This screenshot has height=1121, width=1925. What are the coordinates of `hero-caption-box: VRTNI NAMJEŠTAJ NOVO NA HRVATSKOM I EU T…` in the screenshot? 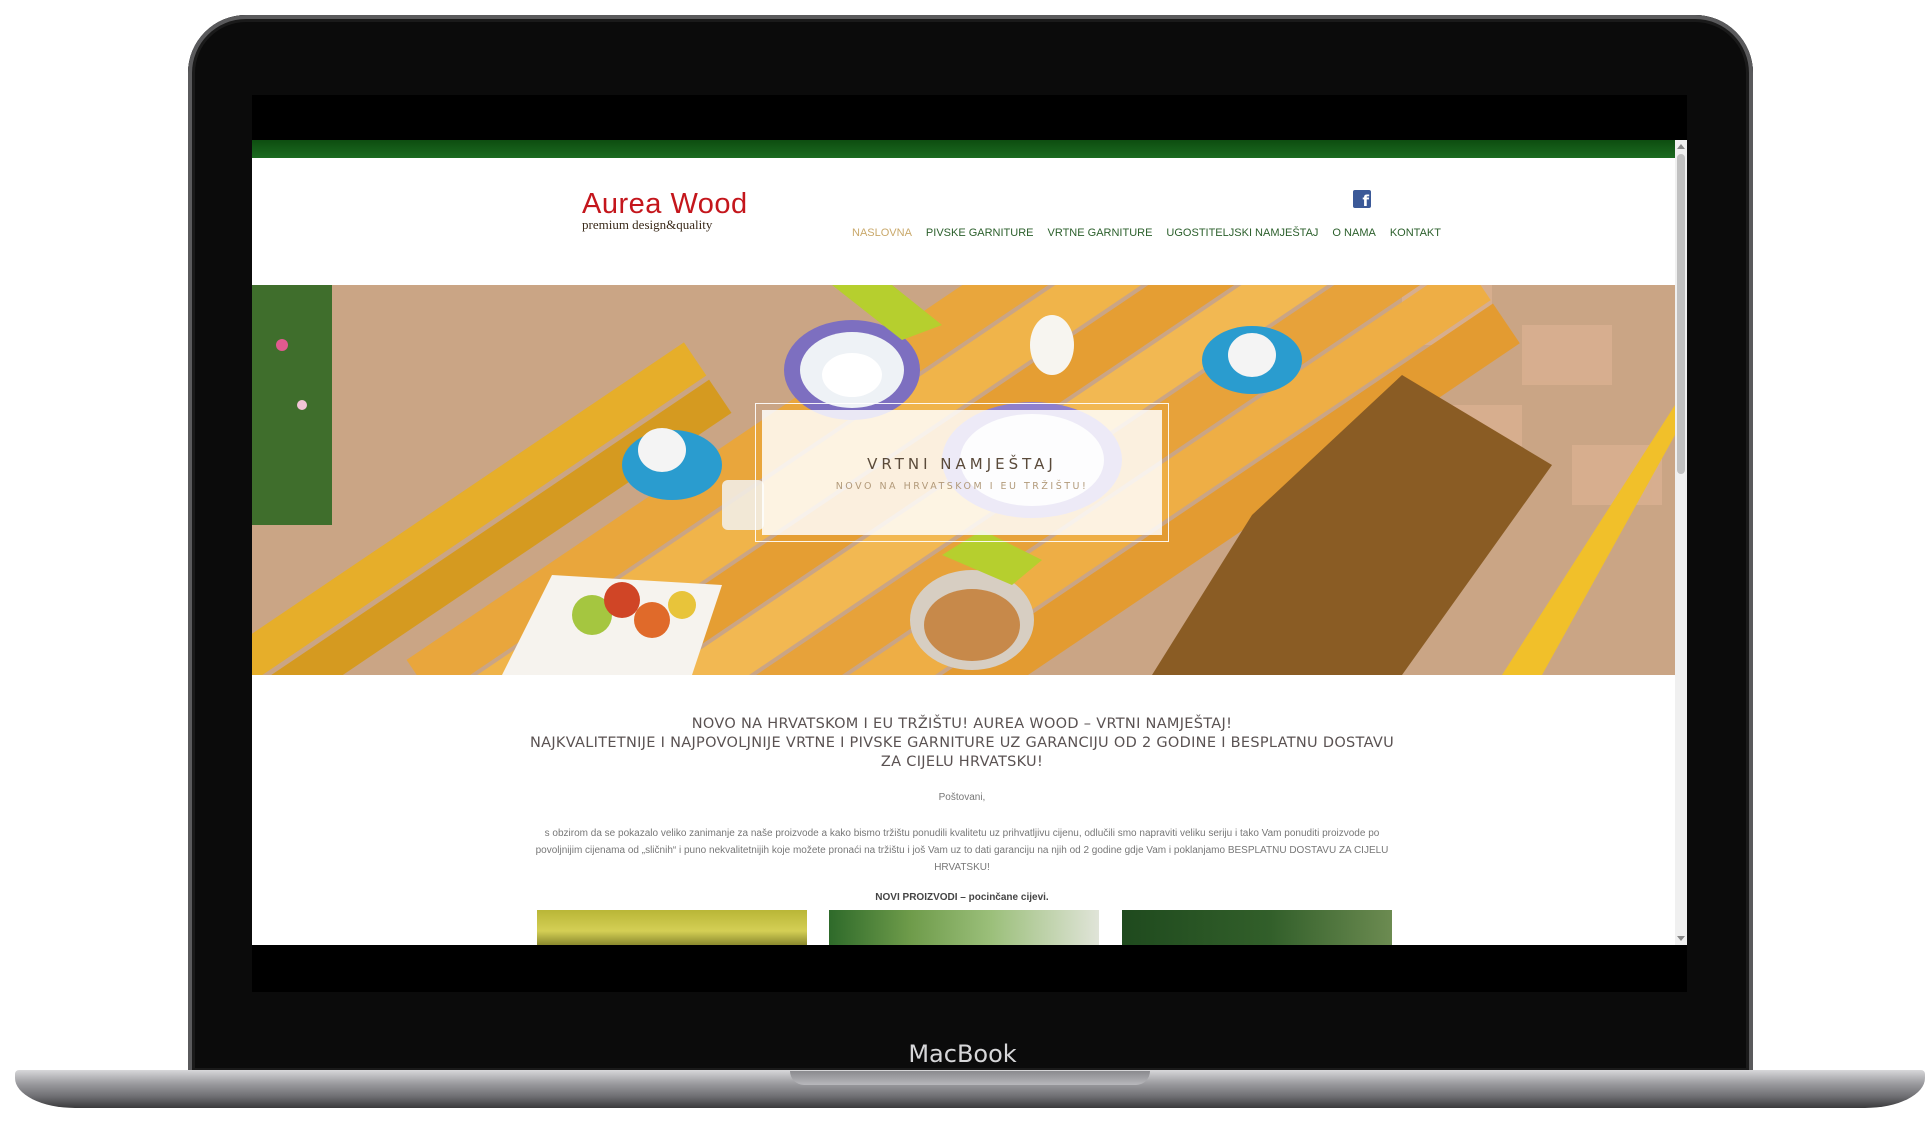 It's located at (962, 472).